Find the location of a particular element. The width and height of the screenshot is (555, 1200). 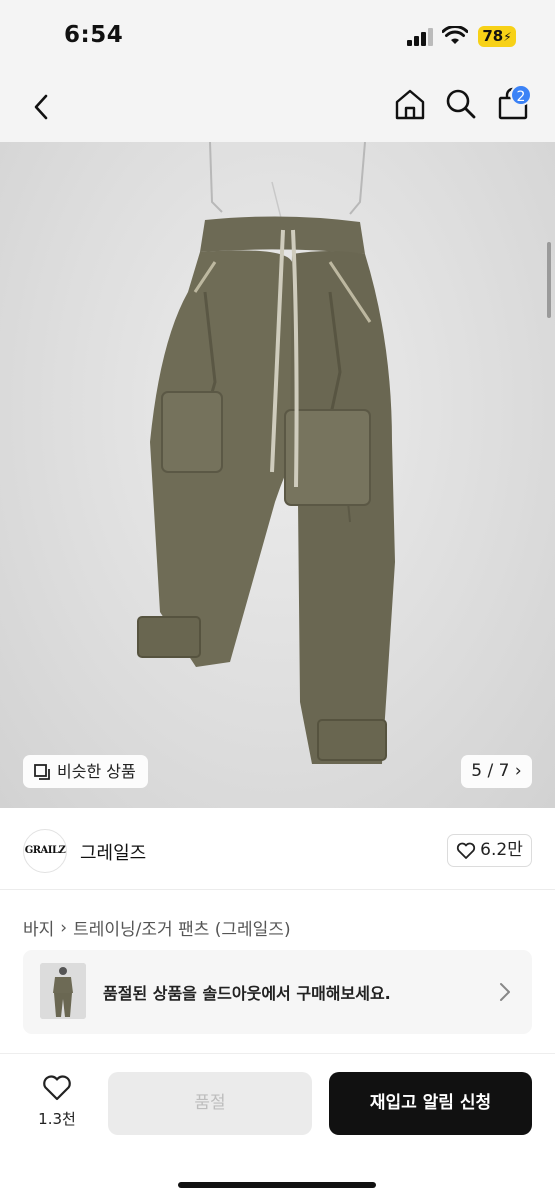

brand-wish-button: 6.2만 is located at coordinates (489, 850).